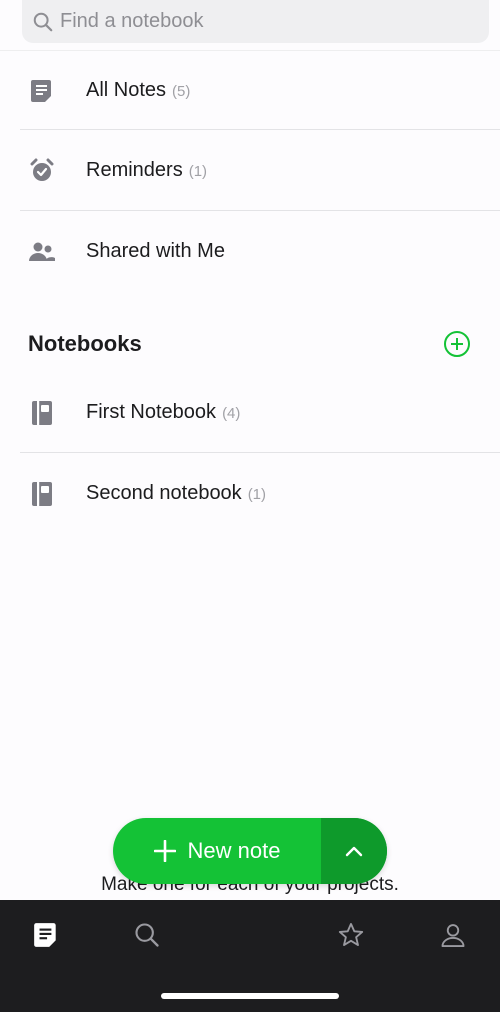 Image resolution: width=500 pixels, height=1012 pixels. I want to click on tab-search, so click(147, 935).